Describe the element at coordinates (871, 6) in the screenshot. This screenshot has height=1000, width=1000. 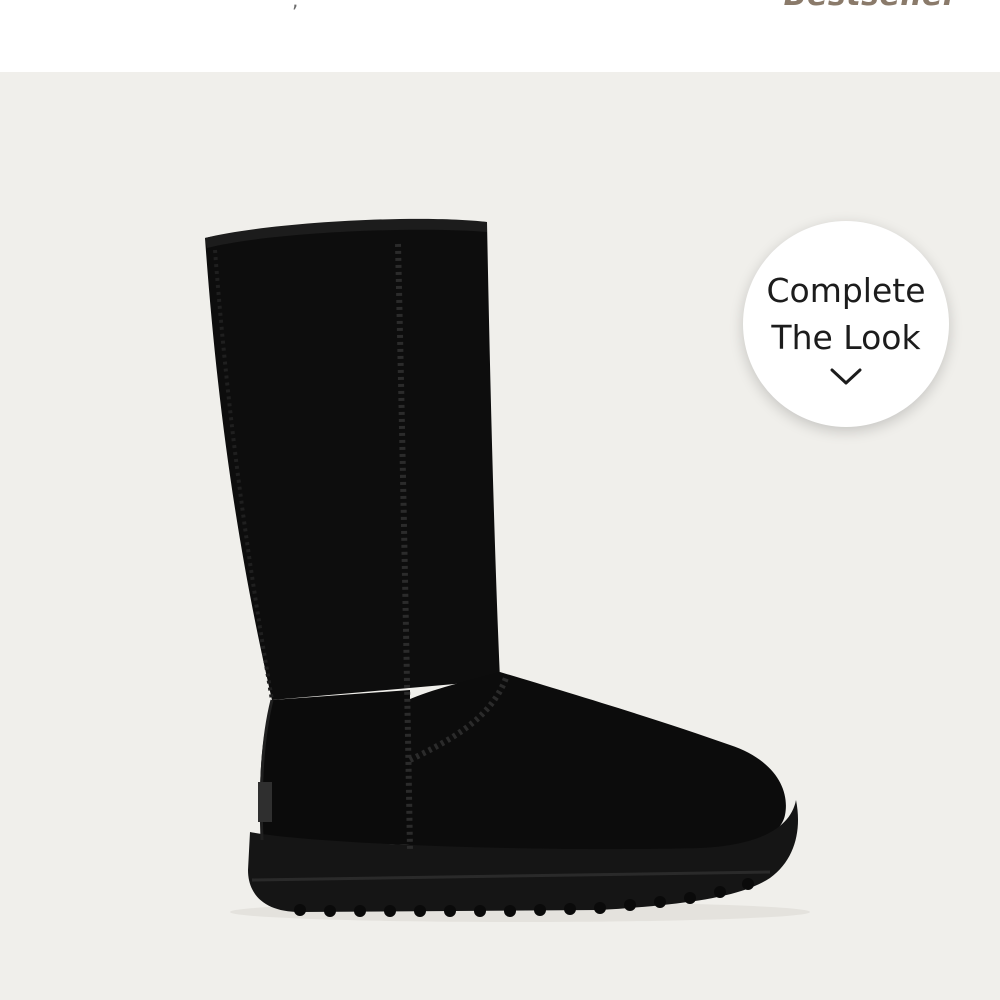
I see `bestseller-badge: Bestseller` at that location.